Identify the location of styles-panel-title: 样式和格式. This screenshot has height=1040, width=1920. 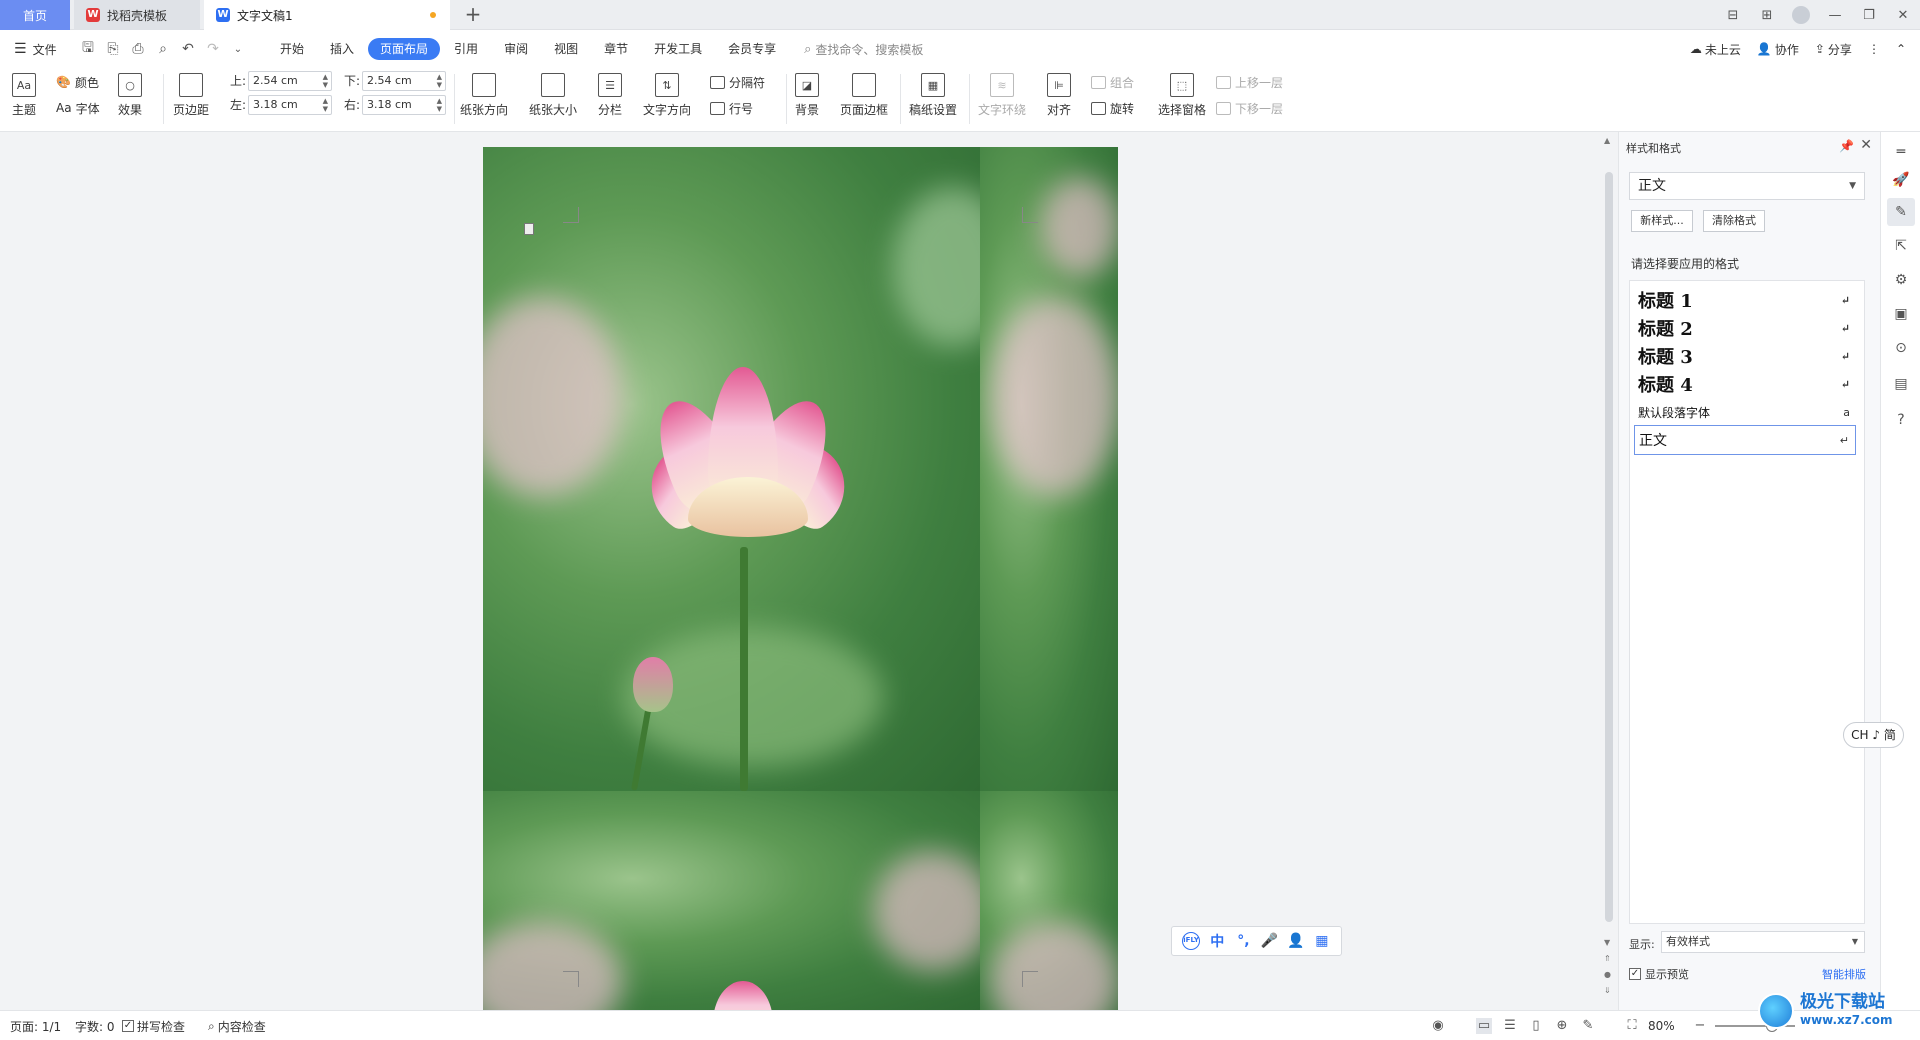
(1653, 148).